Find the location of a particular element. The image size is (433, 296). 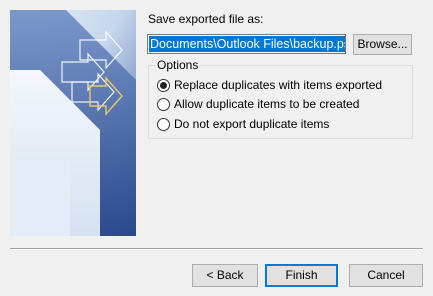

file-path-input: Documents\Outlook Files\backup.pst is located at coordinates (246, 44).